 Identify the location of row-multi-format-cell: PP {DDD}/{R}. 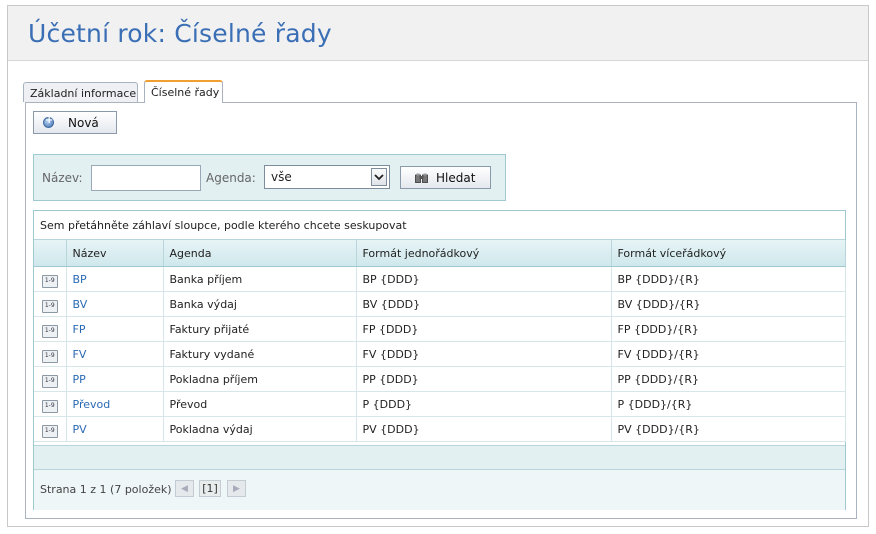
(728, 379).